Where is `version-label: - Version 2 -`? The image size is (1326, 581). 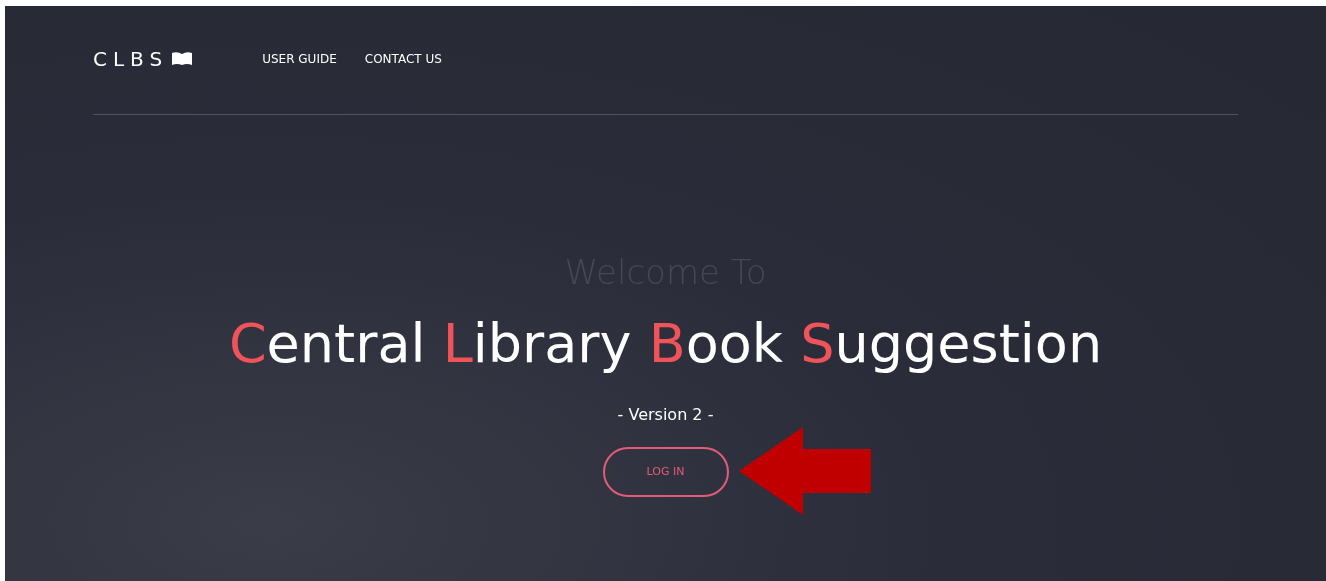
version-label: - Version 2 - is located at coordinates (665, 415).